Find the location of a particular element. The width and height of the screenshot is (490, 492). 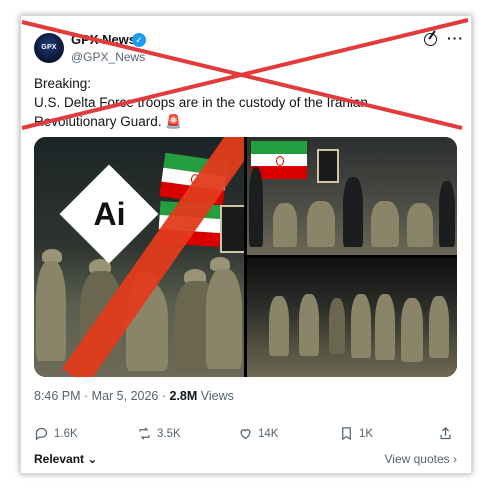

siren-icon: 🚨 is located at coordinates (174, 121).